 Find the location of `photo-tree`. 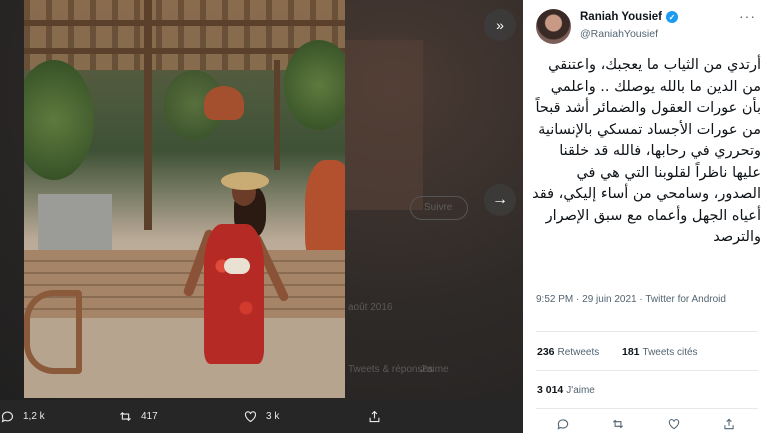

photo-tree is located at coordinates (314, 85).